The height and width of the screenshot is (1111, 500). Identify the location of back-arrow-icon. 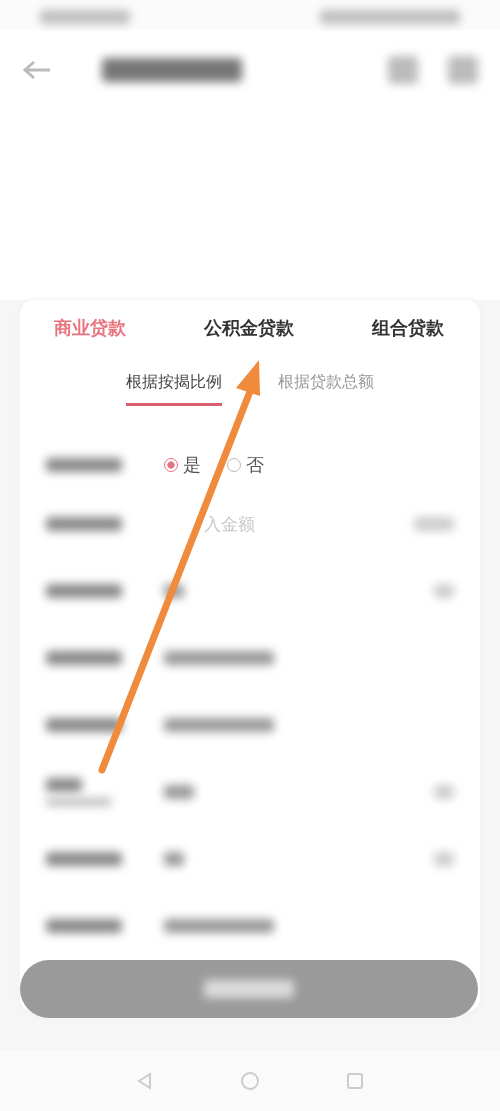
(37, 70).